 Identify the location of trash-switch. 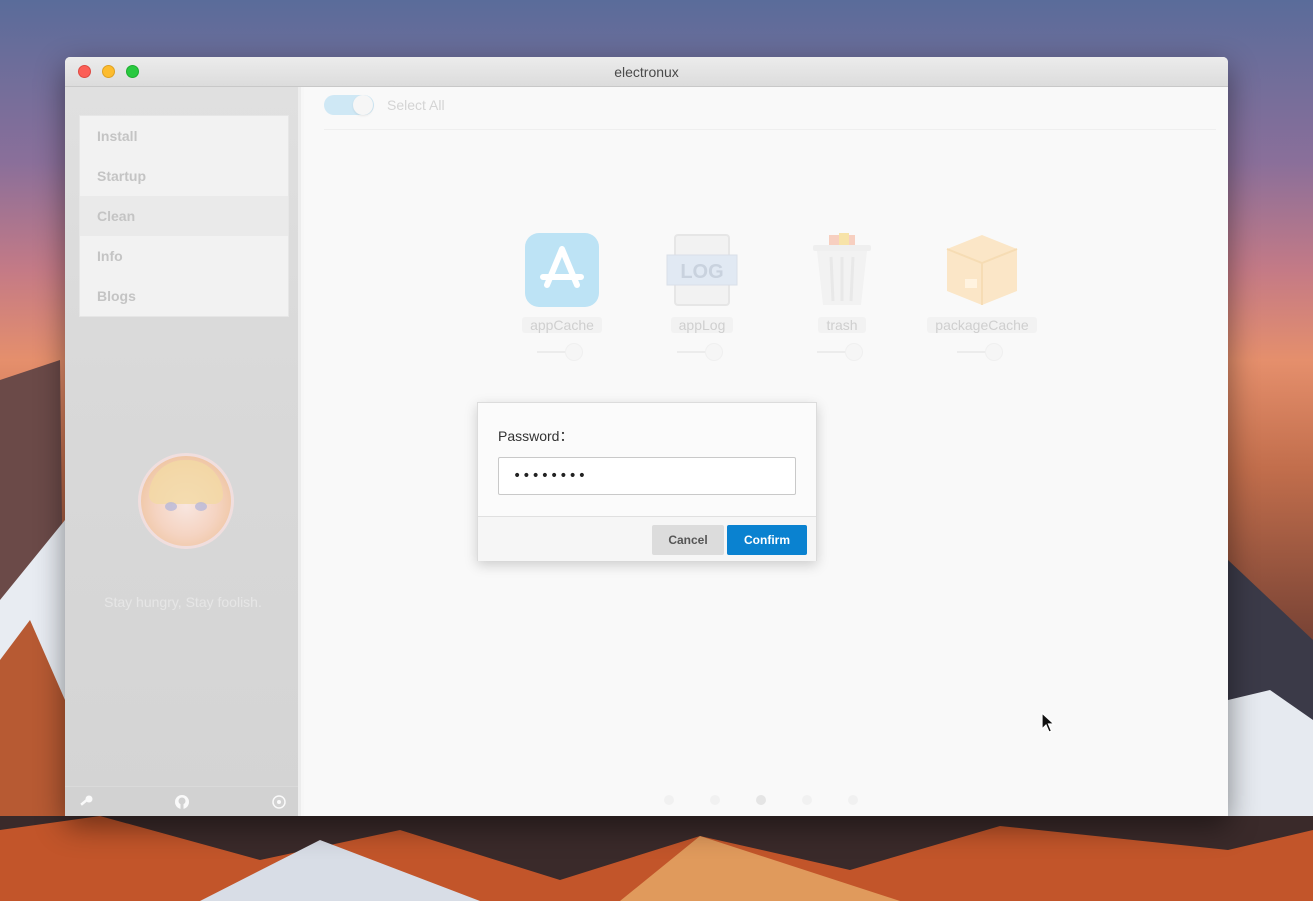
(842, 352).